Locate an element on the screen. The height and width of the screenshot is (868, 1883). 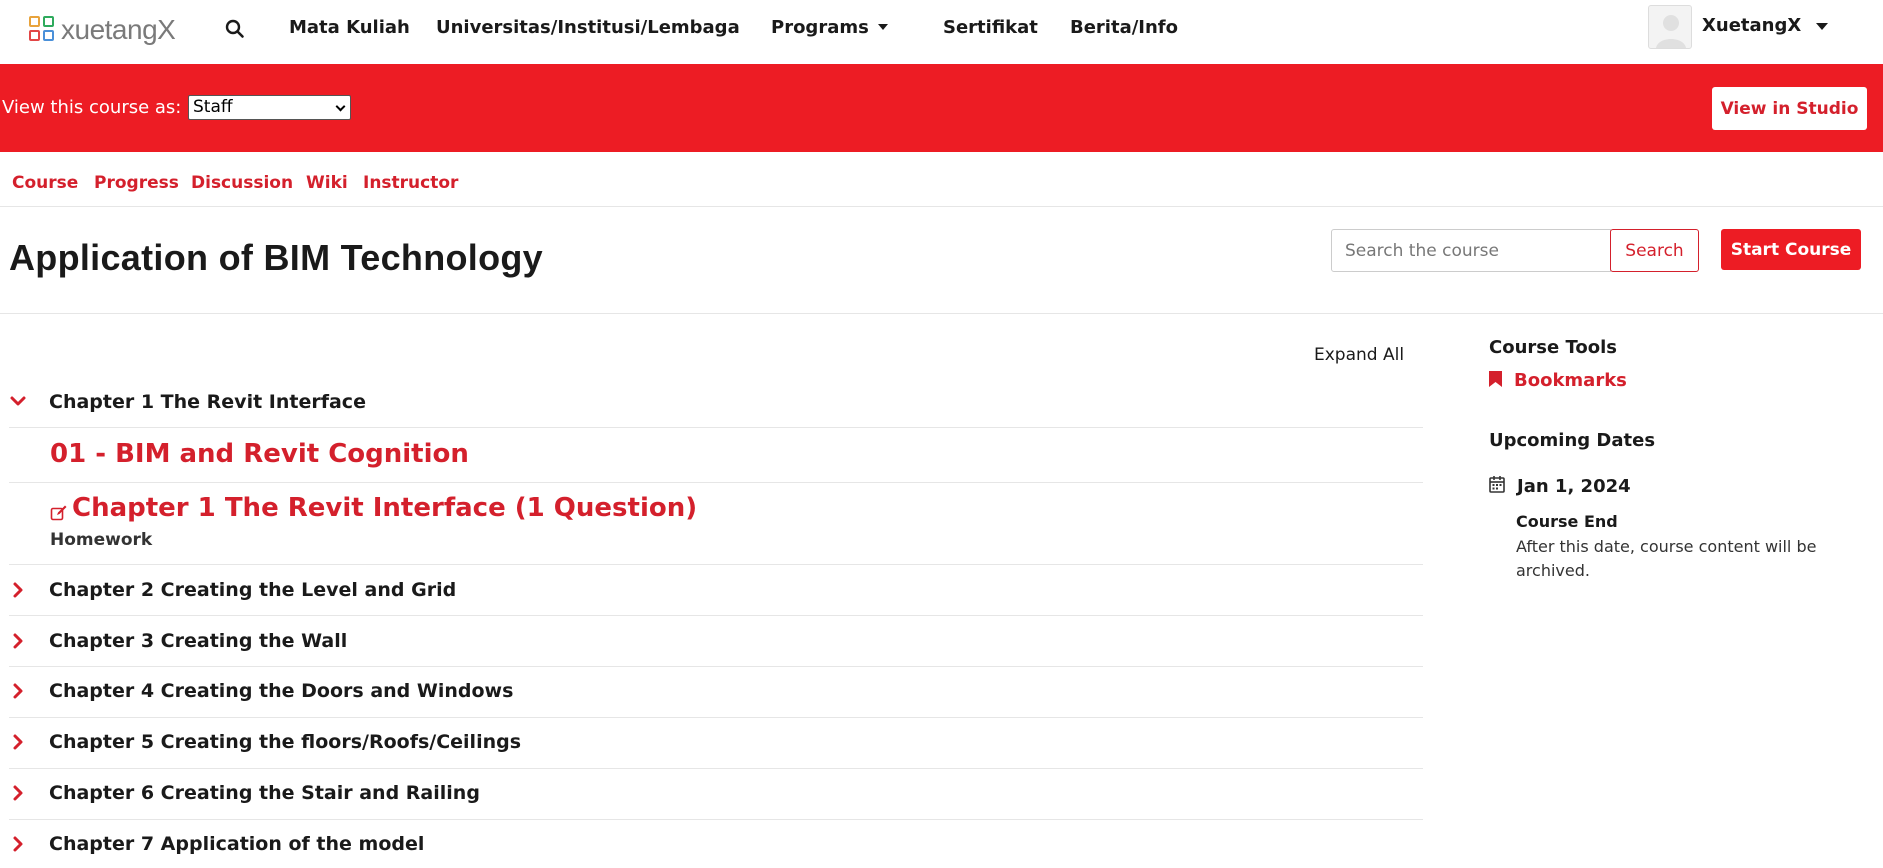
date-title: Course End is located at coordinates (1567, 521).